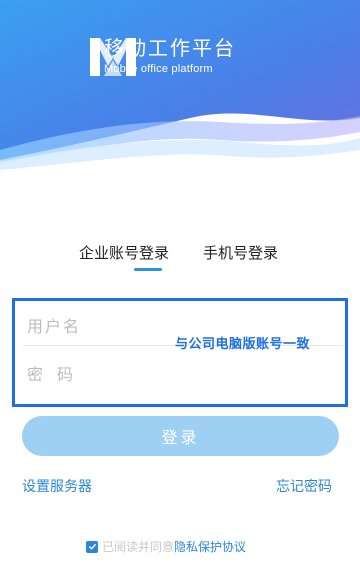 The height and width of the screenshot is (571, 360). I want to click on forgot-password-link: 忘记密码, so click(304, 486).